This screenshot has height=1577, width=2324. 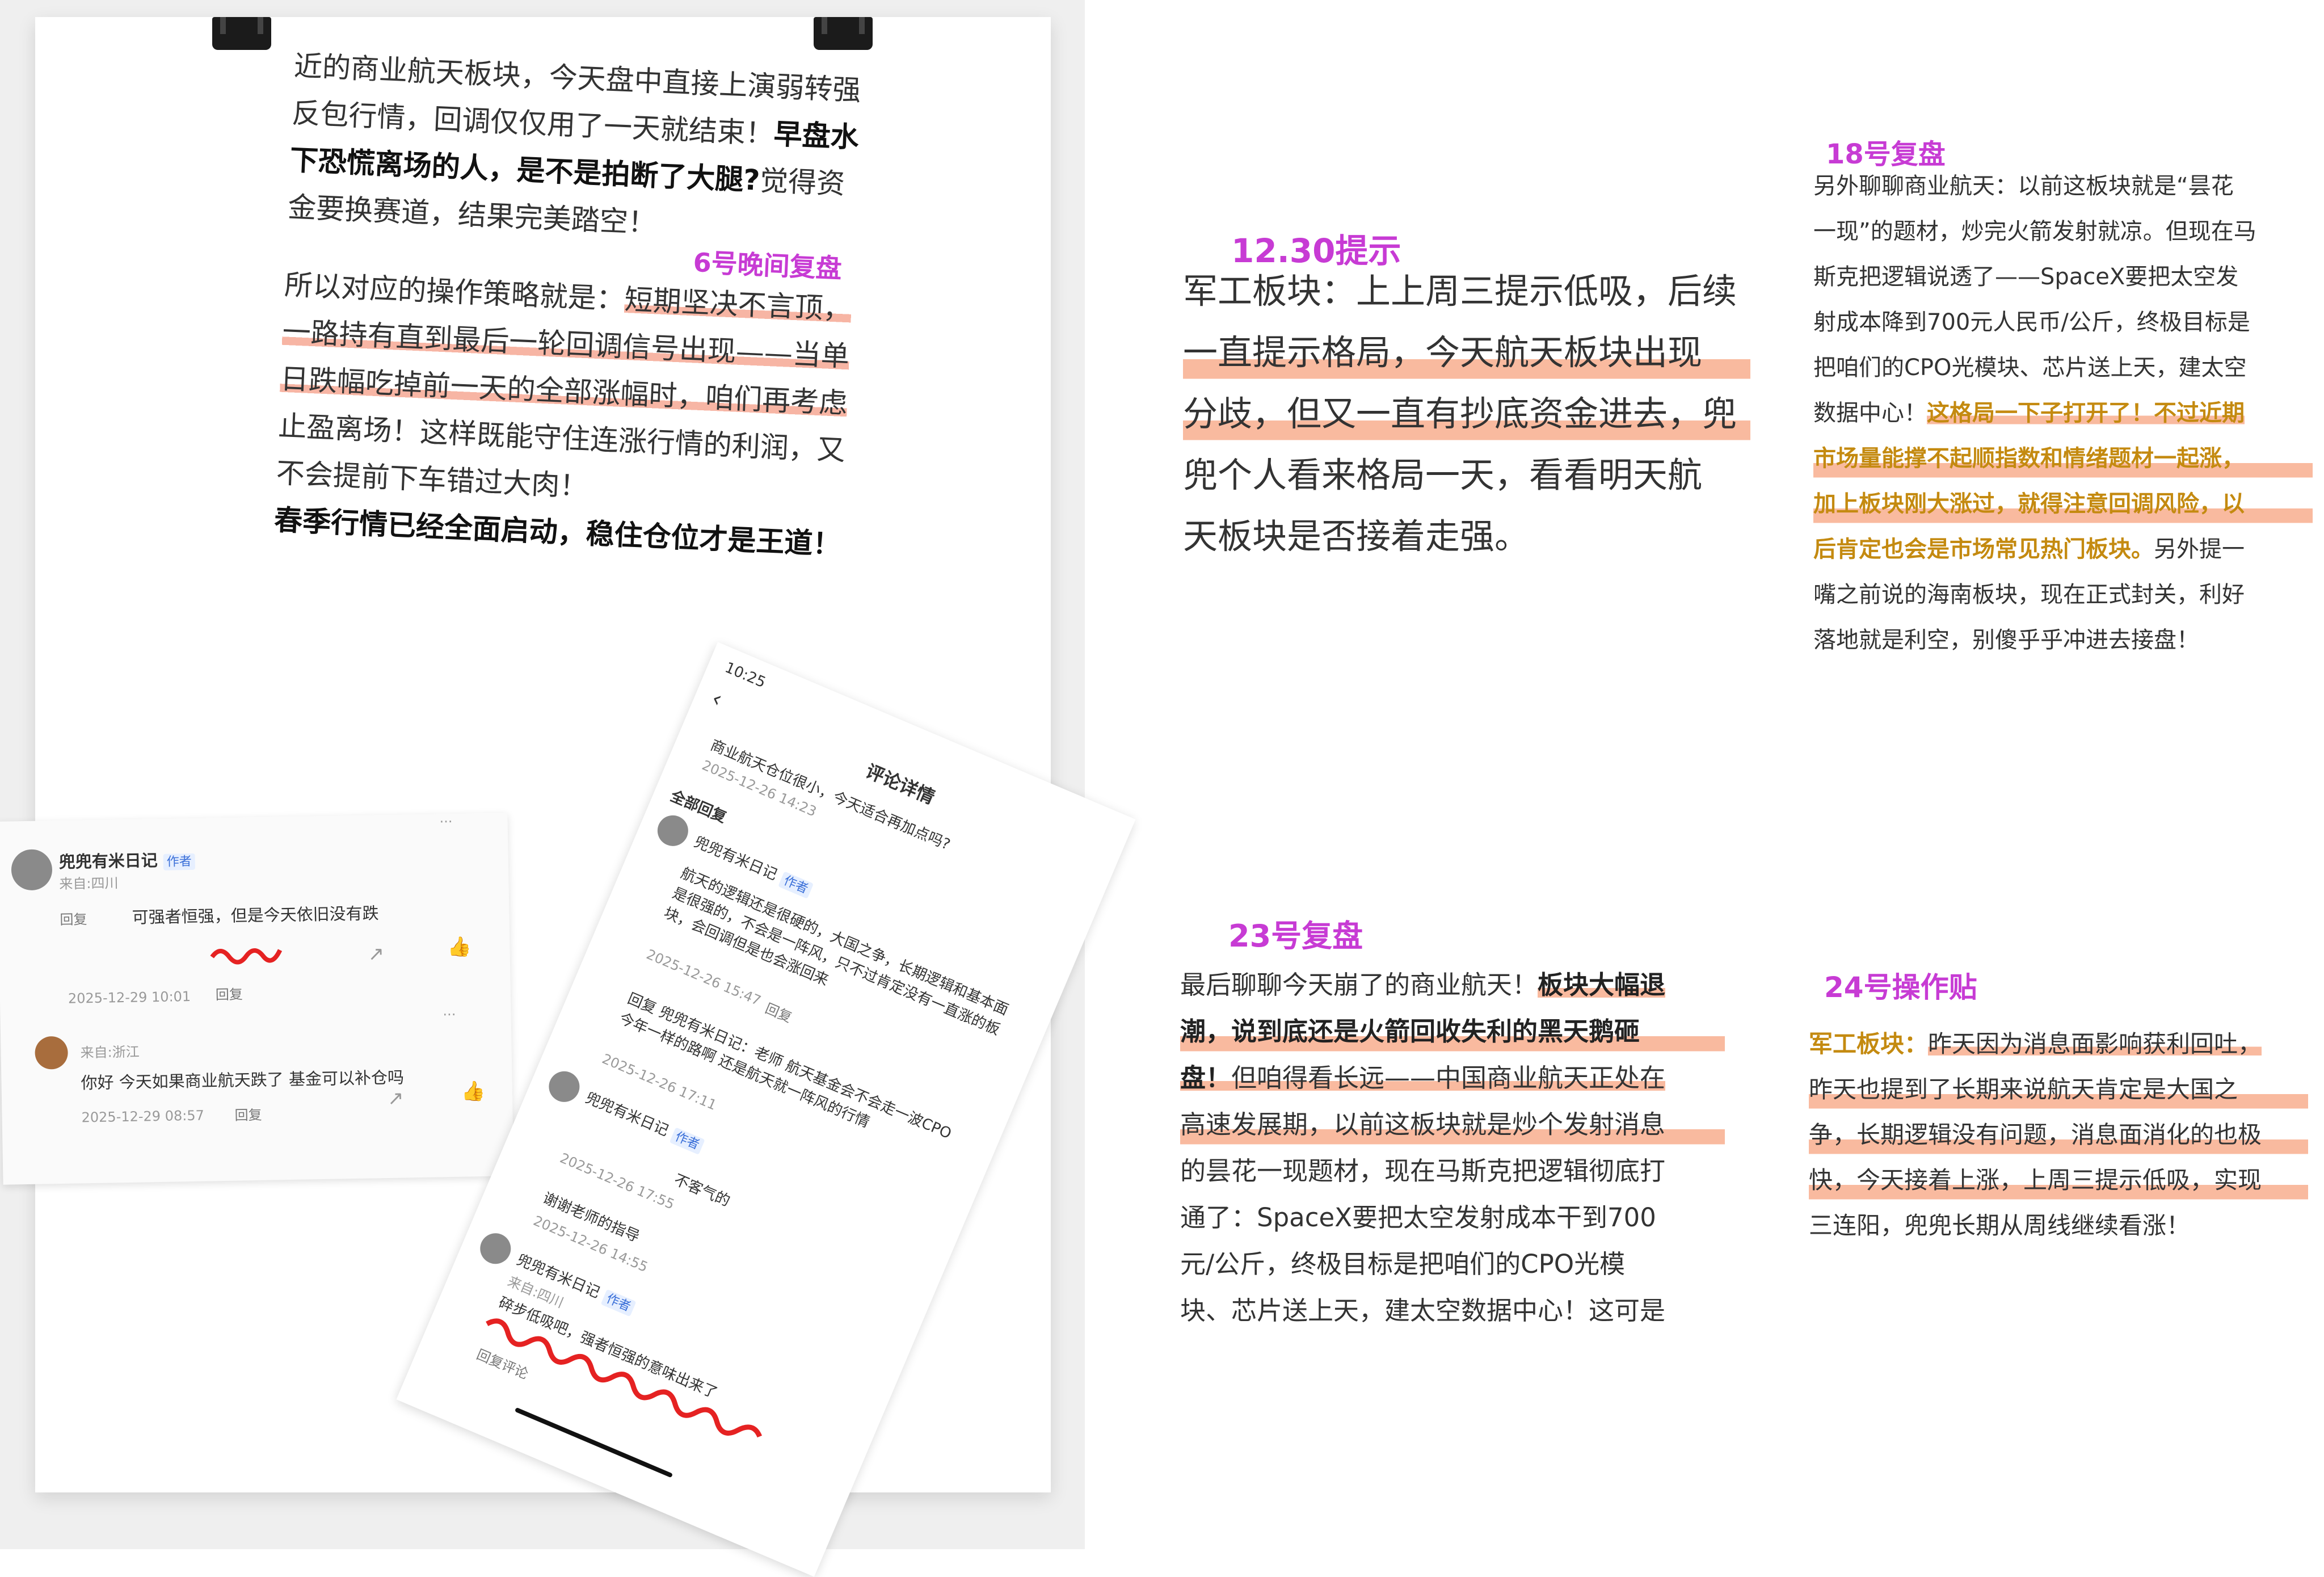 I want to click on location: 来自:四川, so click(x=89, y=883).